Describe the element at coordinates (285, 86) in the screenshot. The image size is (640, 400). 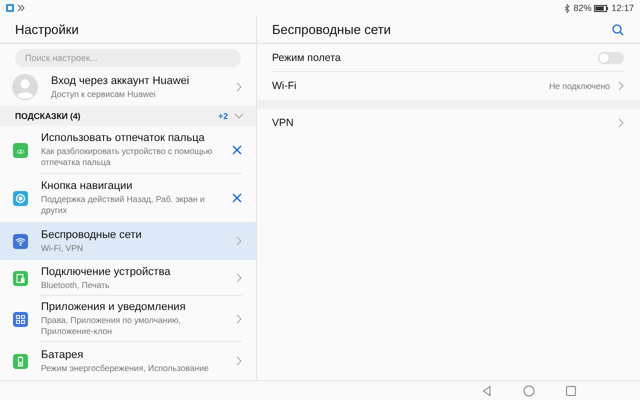
I see `setting-label: Wi-Fi` at that location.